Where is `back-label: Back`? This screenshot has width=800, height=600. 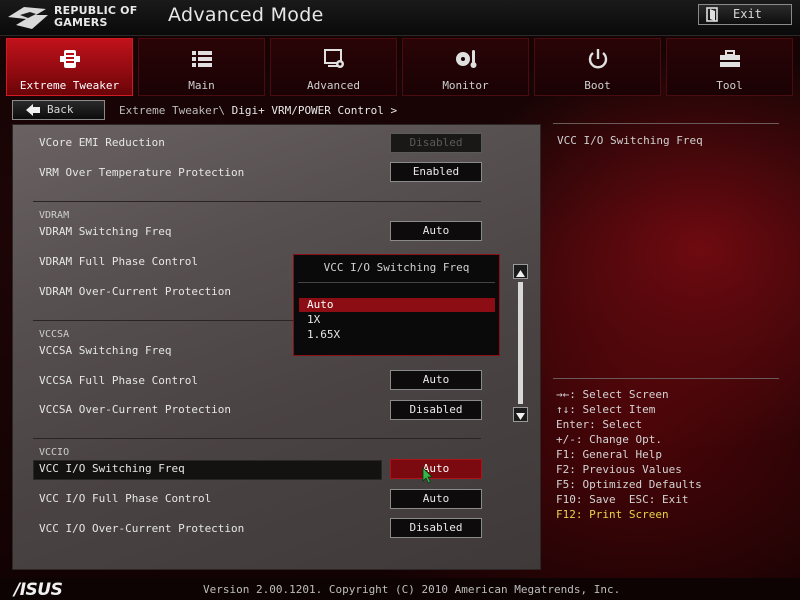 back-label: Back is located at coordinates (60, 109).